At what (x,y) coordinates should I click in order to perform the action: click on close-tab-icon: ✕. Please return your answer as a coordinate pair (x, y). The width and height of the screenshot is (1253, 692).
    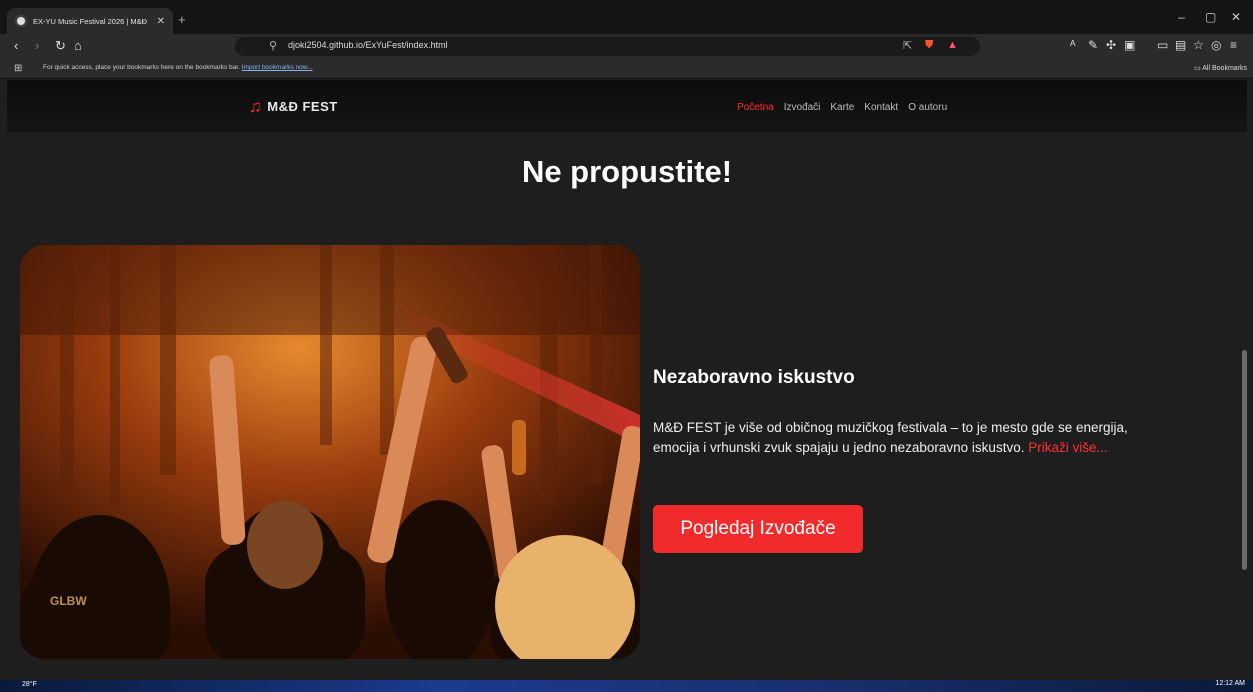
    Looking at the image, I should click on (161, 21).